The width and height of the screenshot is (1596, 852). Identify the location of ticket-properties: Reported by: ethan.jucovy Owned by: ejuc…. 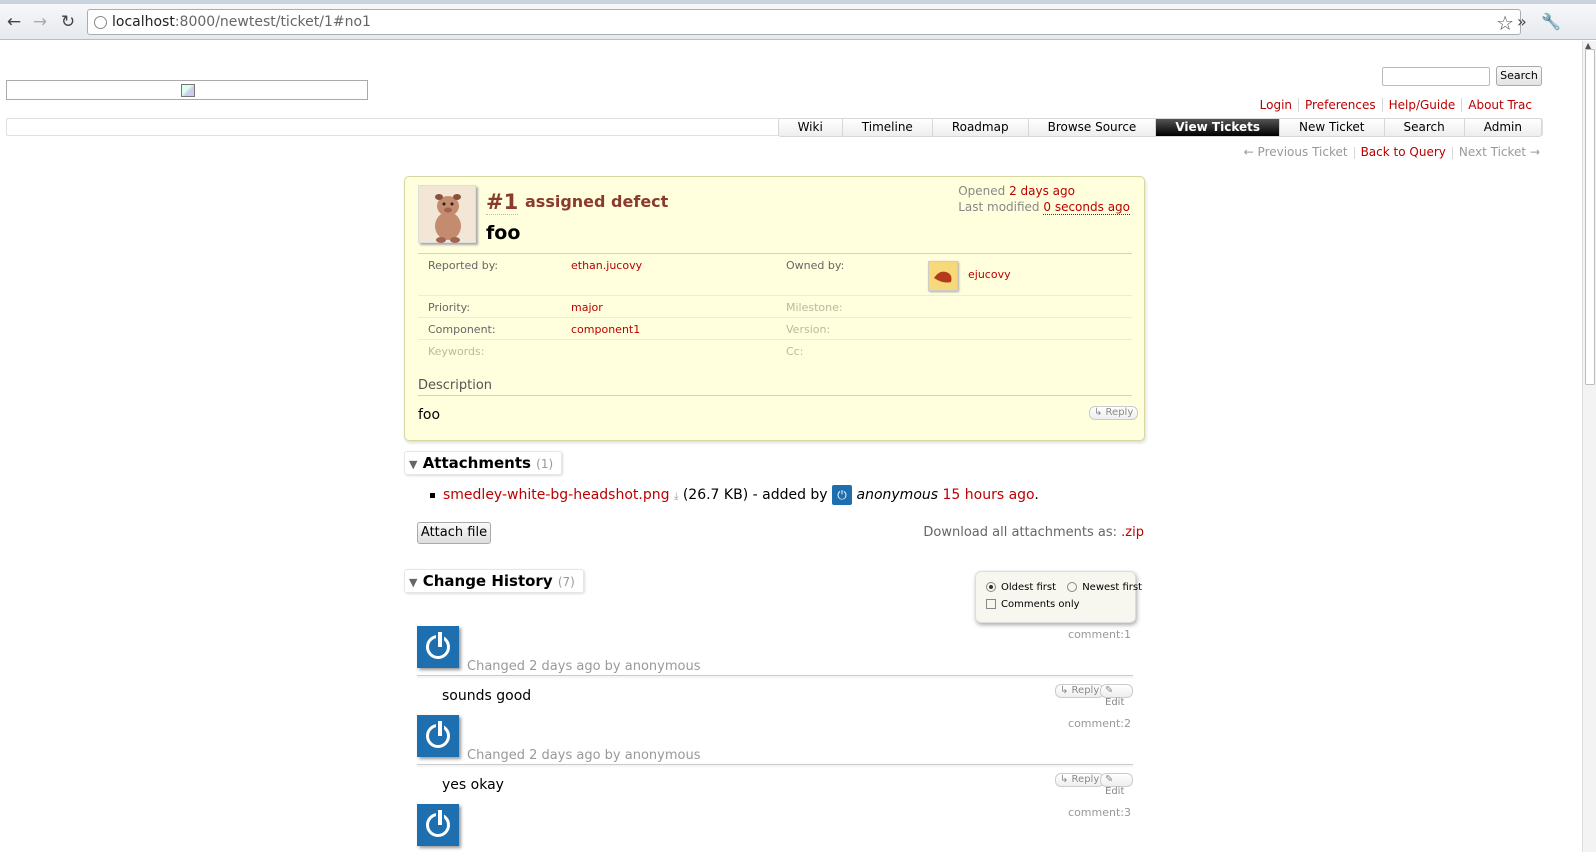
(775, 307).